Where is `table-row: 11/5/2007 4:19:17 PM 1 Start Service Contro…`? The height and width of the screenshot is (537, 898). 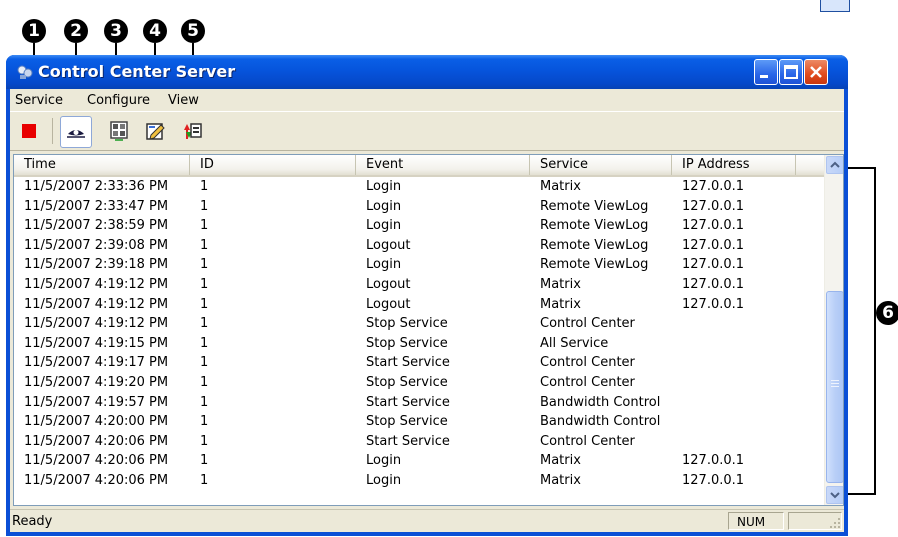 table-row: 11/5/2007 4:19:17 PM 1 Start Service Contro… is located at coordinates (419, 363).